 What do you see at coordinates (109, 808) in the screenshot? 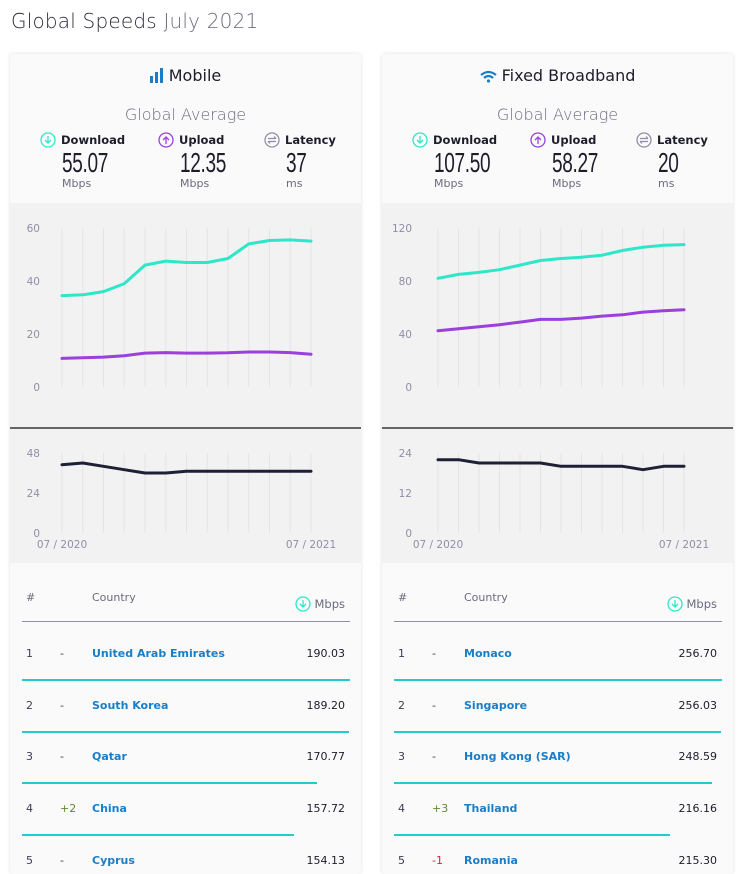
I see `country-link: China` at bounding box center [109, 808].